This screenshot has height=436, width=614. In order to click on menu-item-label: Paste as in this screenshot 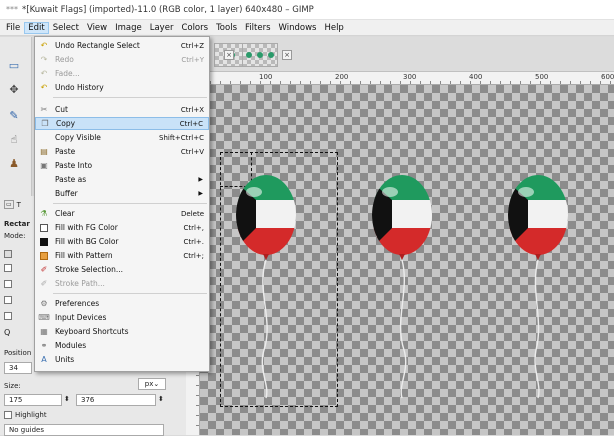, I will do `click(71, 179)`.